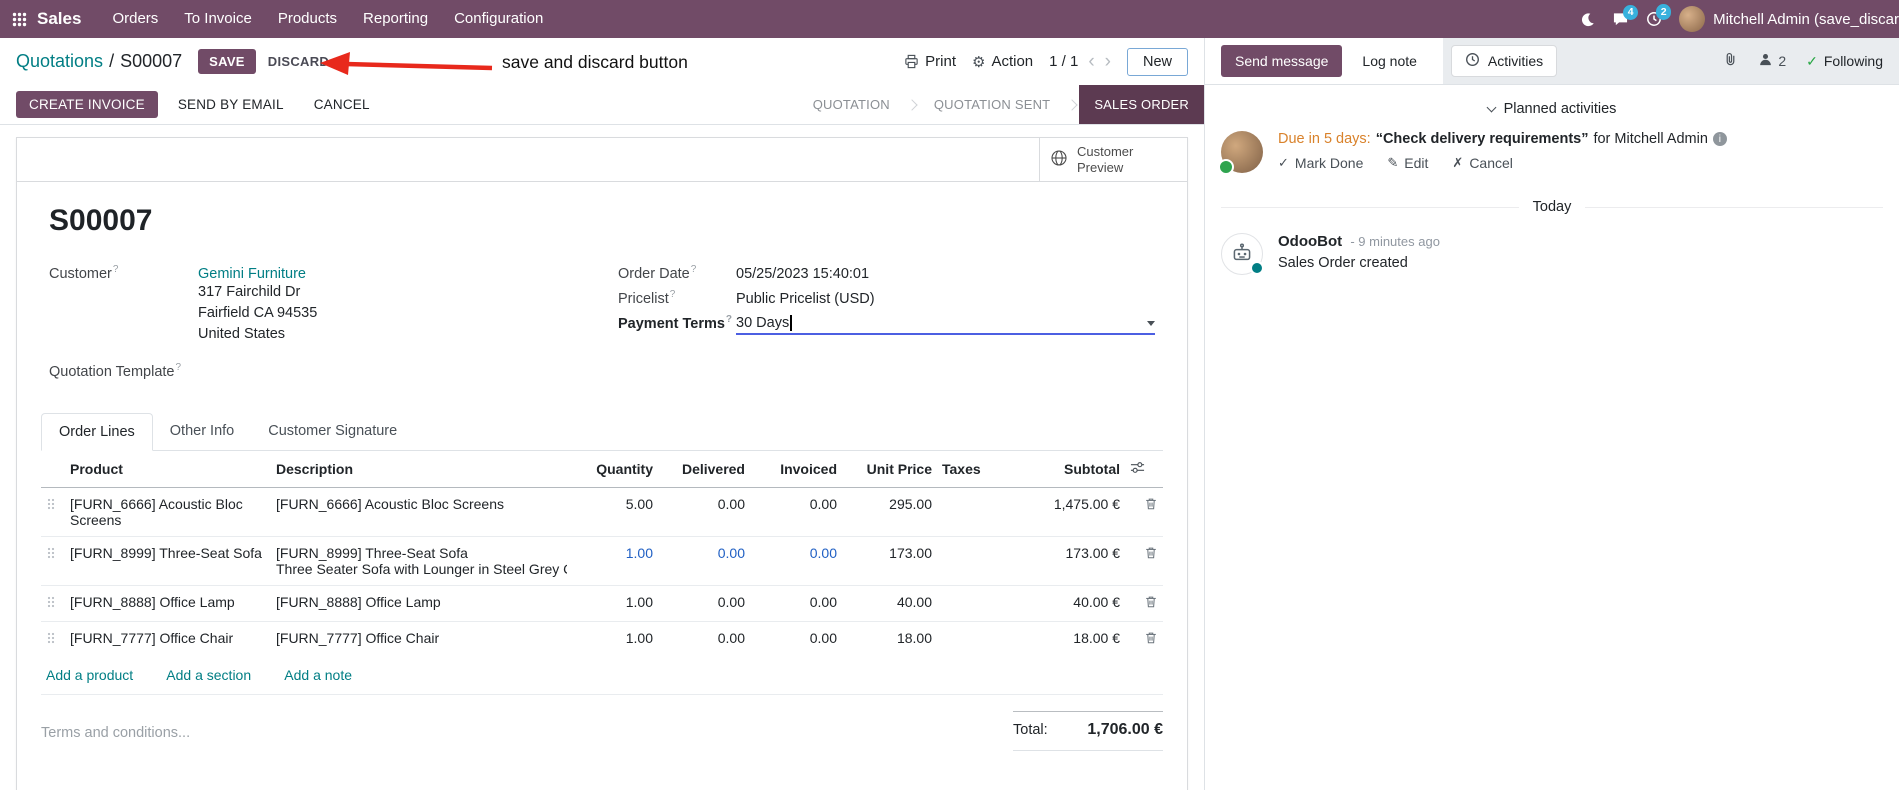 This screenshot has width=1899, height=790. What do you see at coordinates (992, 104) in the screenshot?
I see `state-quotation-sent: QUOTATION SENT` at bounding box center [992, 104].